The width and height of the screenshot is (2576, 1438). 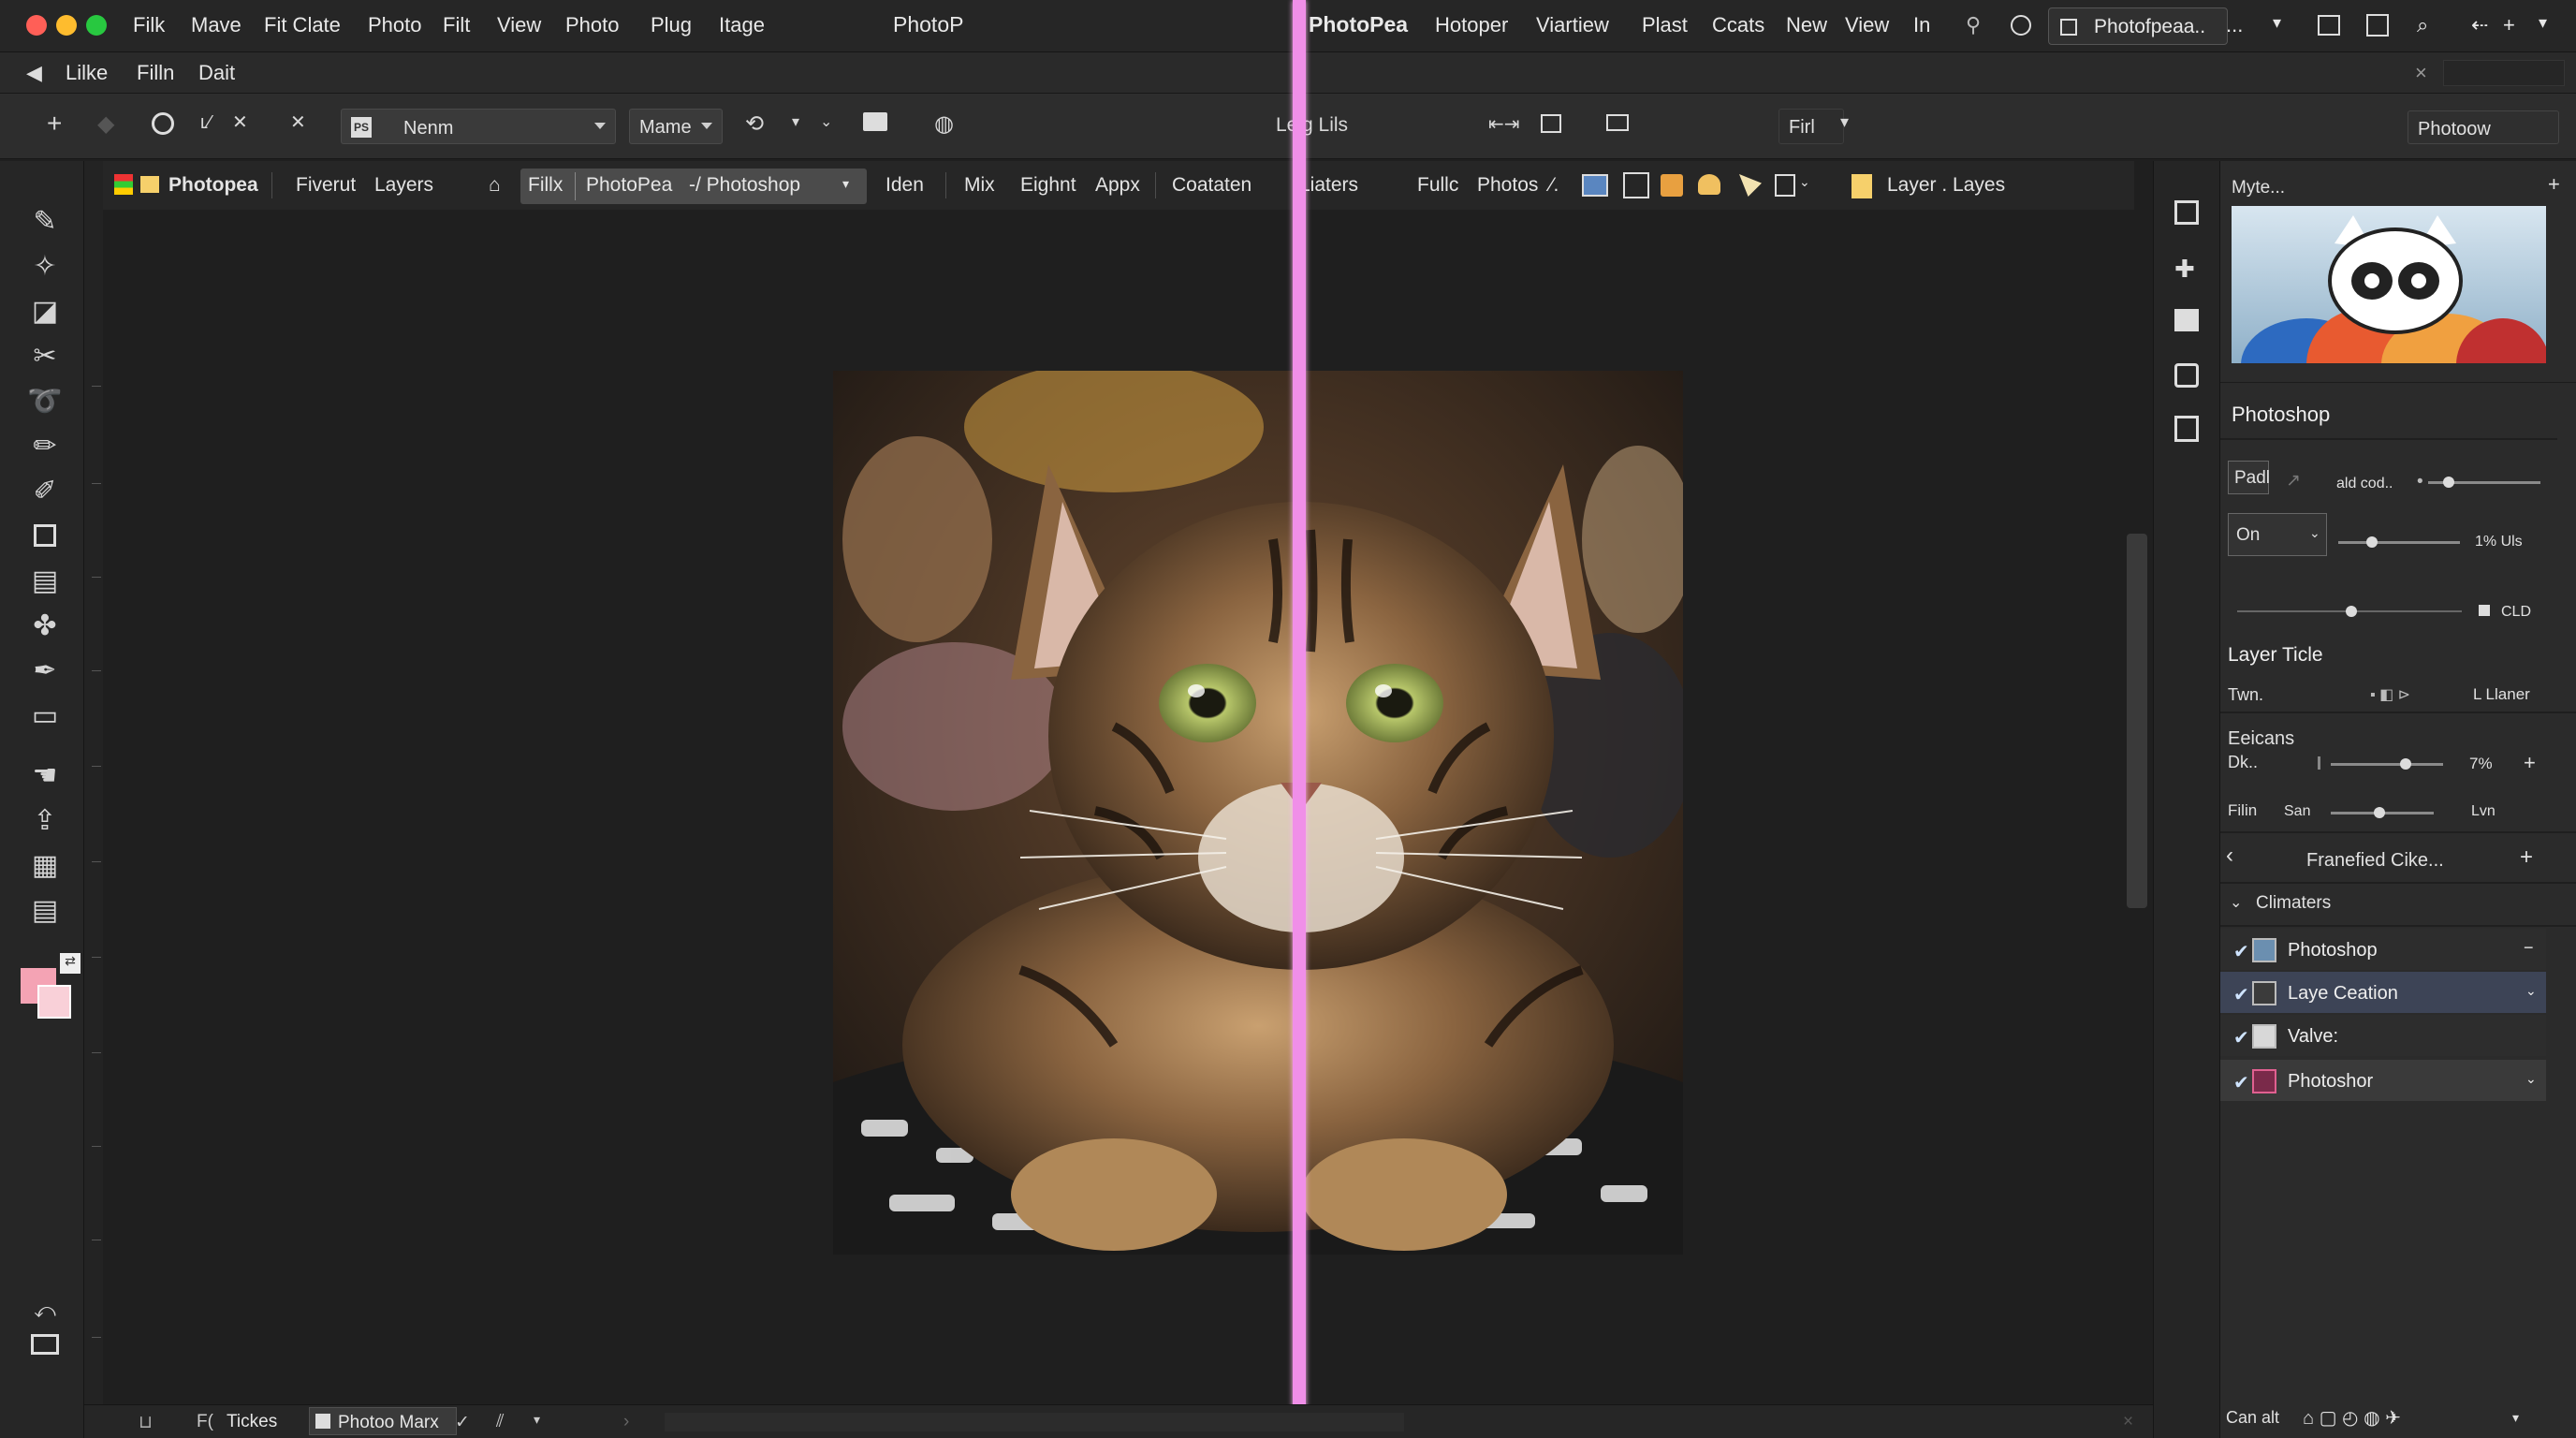 I want to click on secondary-menu-item: Dait, so click(x=216, y=73).